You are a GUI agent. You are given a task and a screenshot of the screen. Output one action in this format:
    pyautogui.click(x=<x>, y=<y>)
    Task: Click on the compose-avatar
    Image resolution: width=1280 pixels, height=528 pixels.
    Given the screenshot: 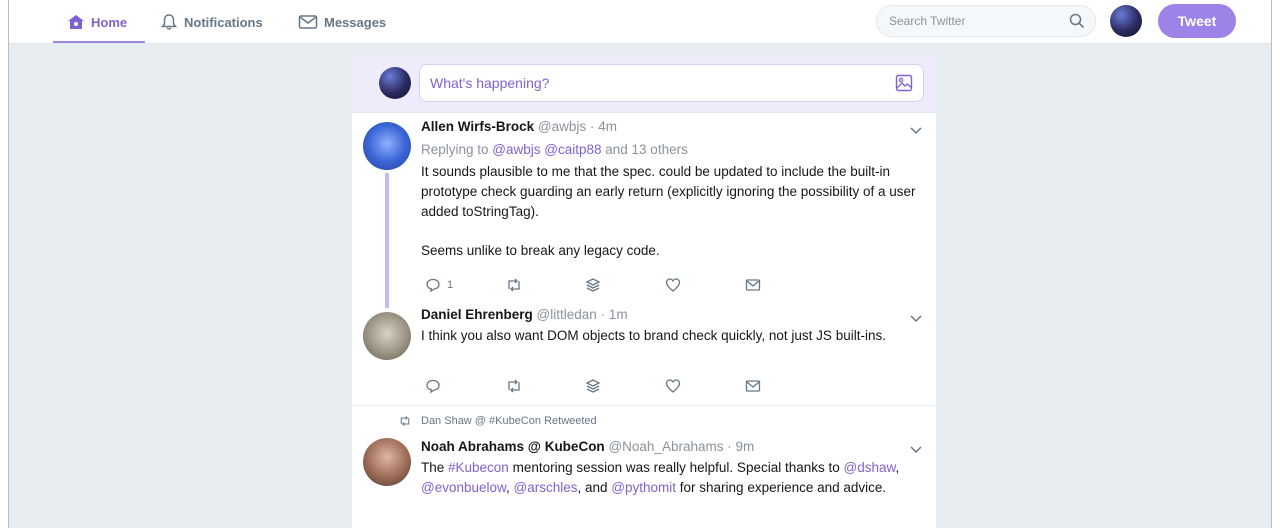 What is the action you would take?
    pyautogui.click(x=395, y=83)
    